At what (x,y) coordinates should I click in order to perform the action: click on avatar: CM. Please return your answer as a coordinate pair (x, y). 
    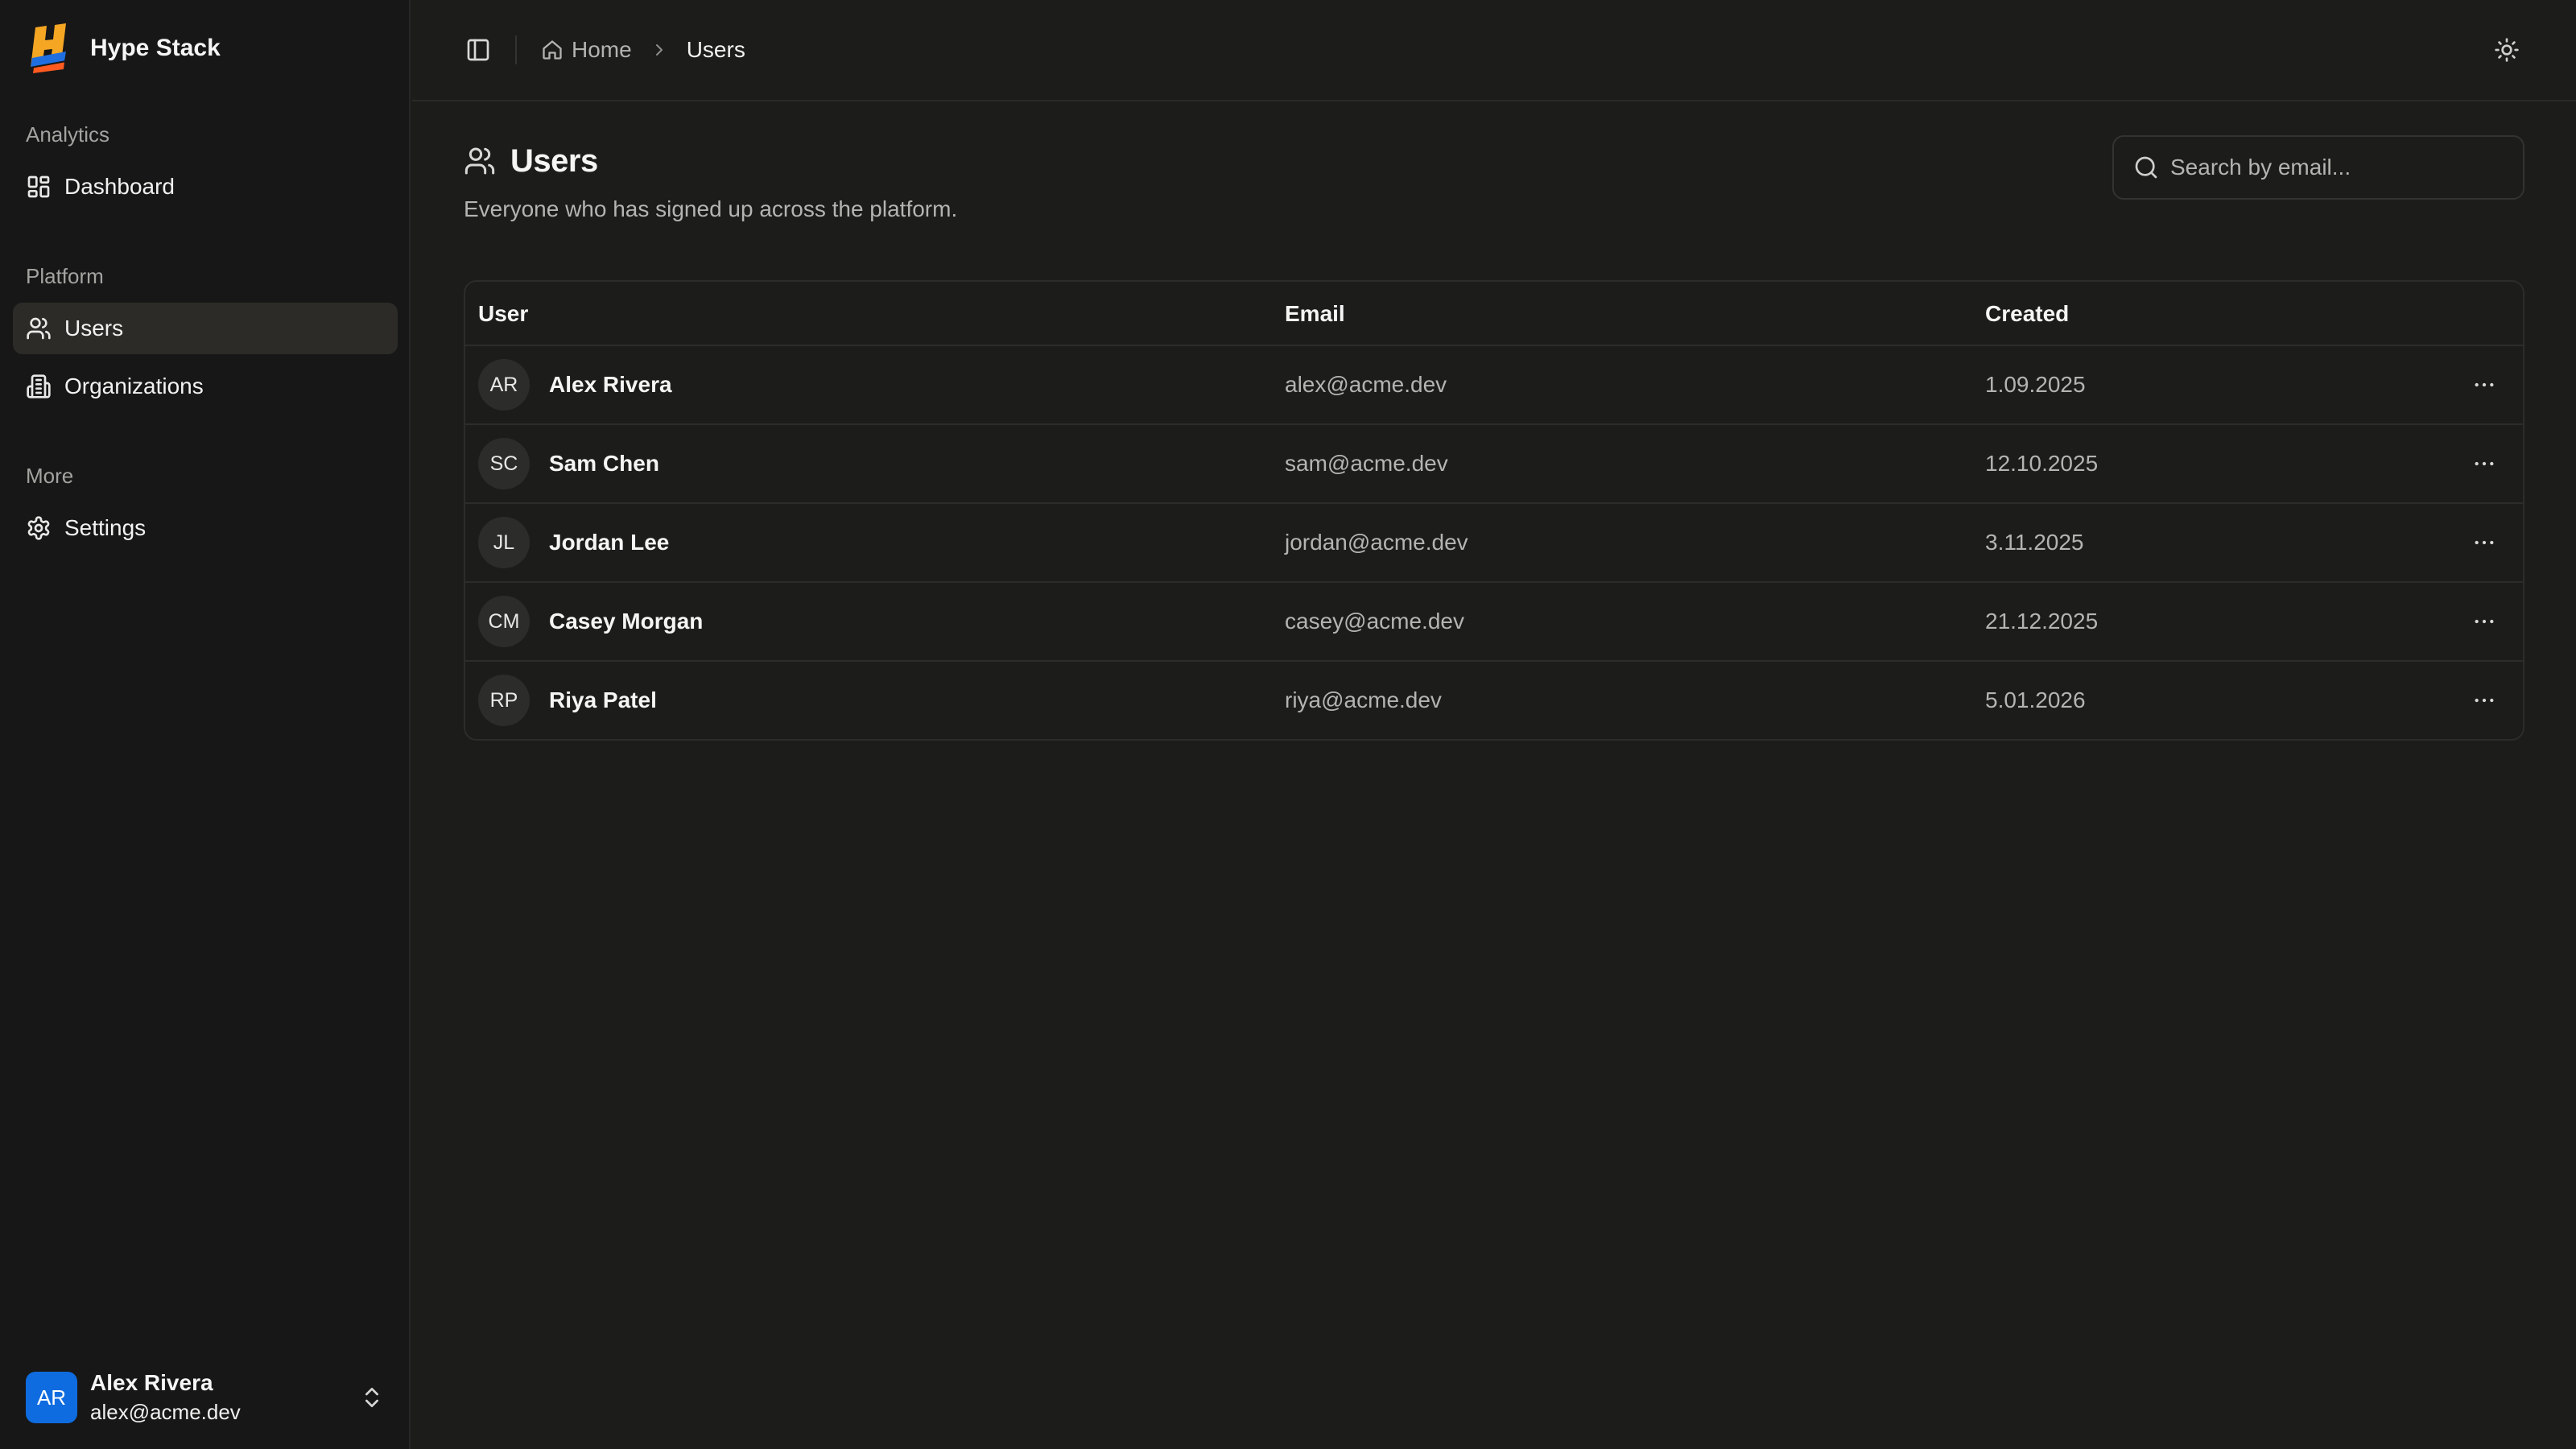
    Looking at the image, I should click on (504, 621).